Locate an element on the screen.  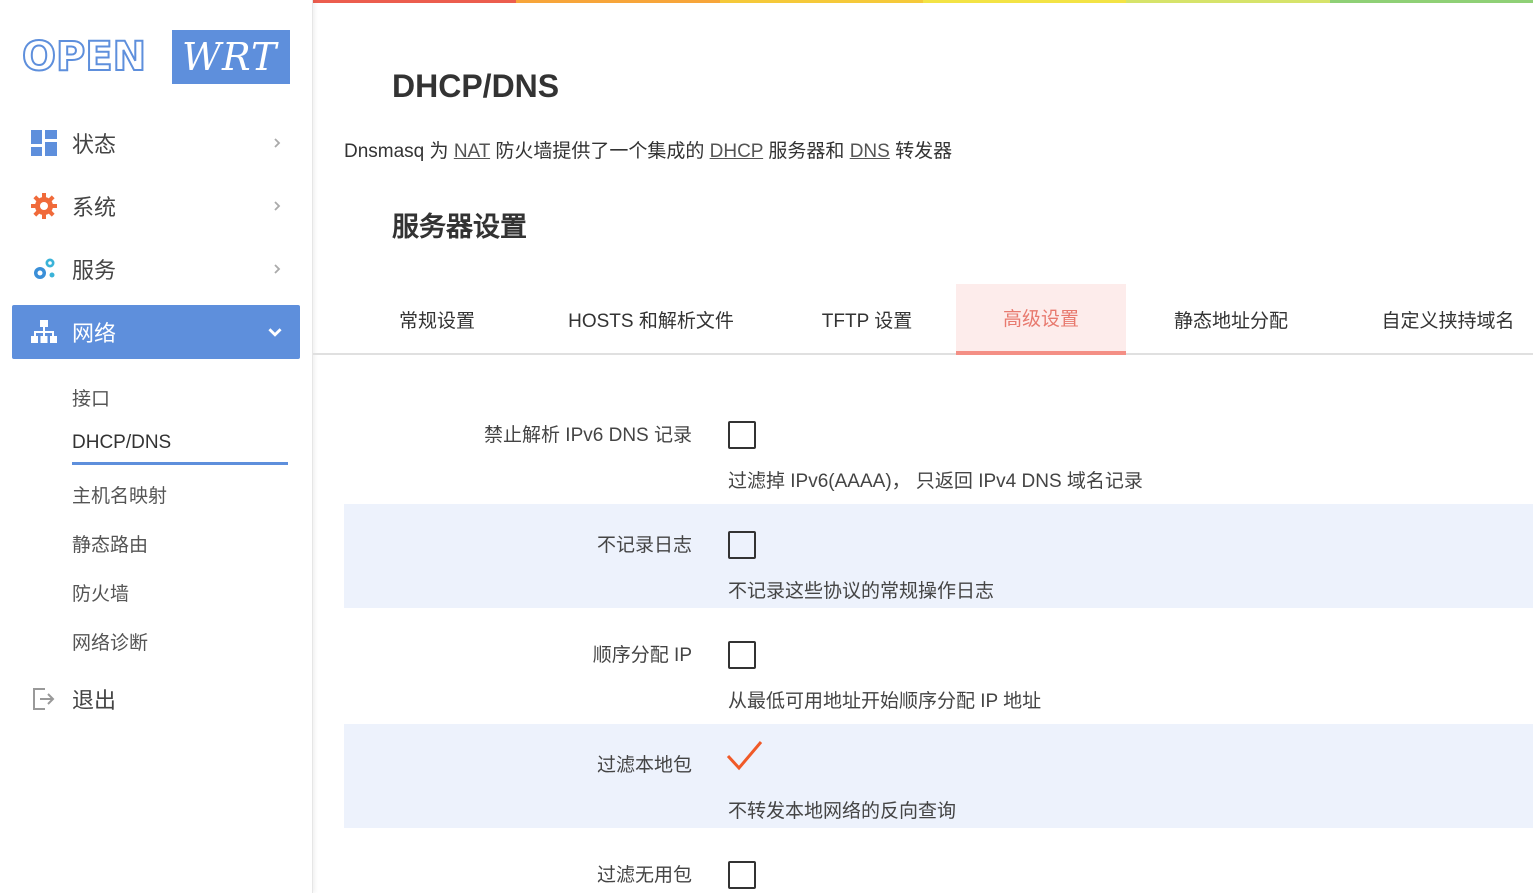
option-label: 禁止解析 IPv6 DNS 记录 is located at coordinates (588, 435).